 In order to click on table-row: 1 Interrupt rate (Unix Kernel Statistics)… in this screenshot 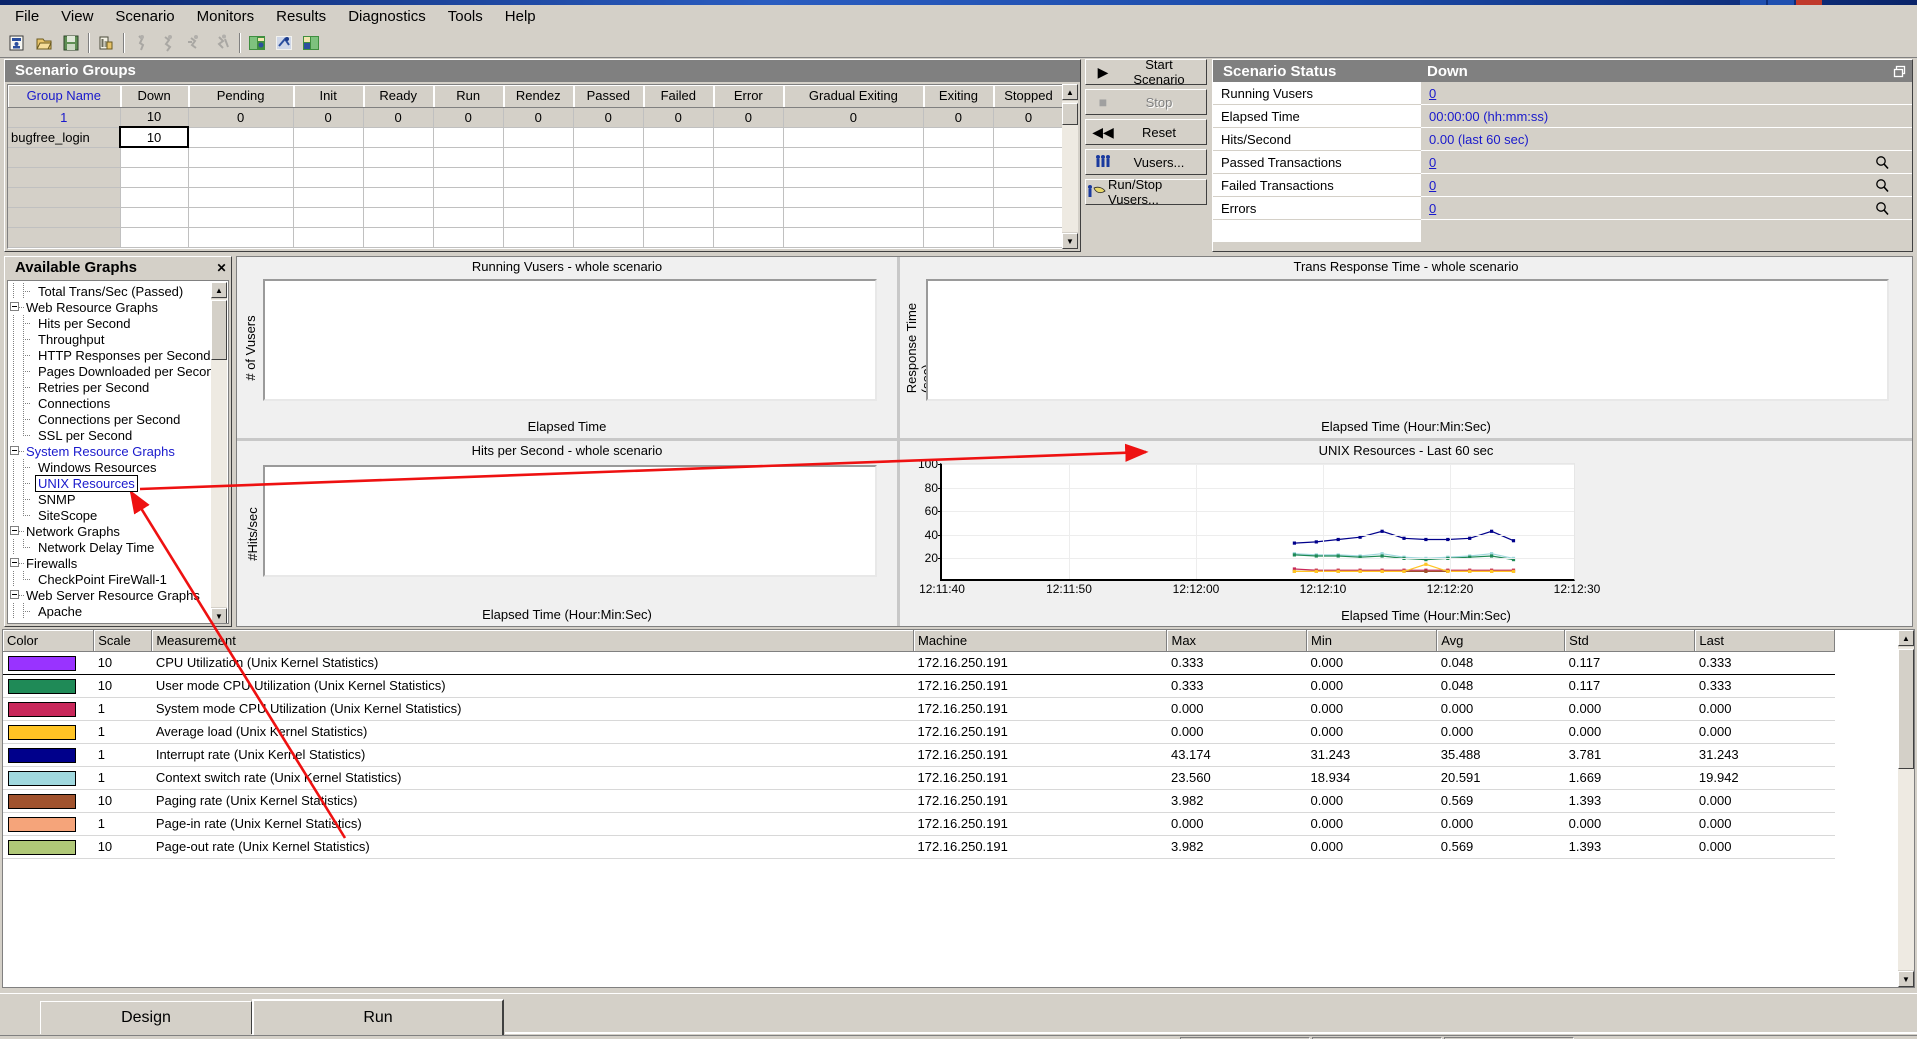, I will do `click(919, 755)`.